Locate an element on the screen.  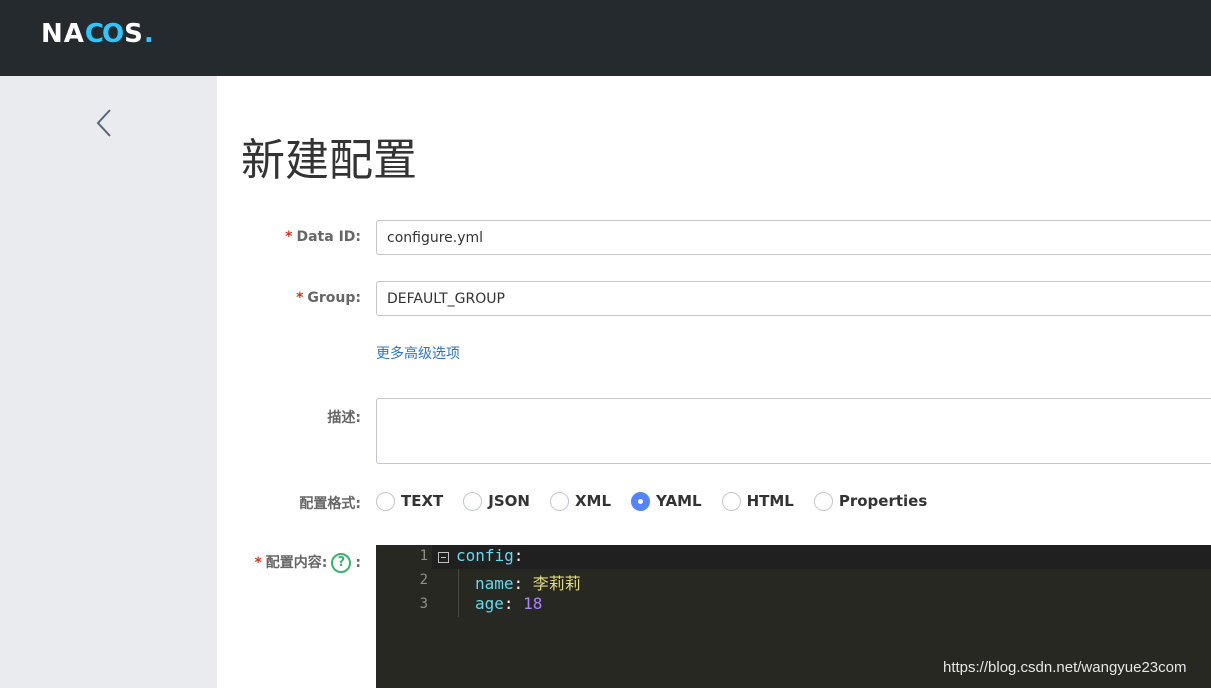
content-label-text: 配置内容: is located at coordinates (296, 563).